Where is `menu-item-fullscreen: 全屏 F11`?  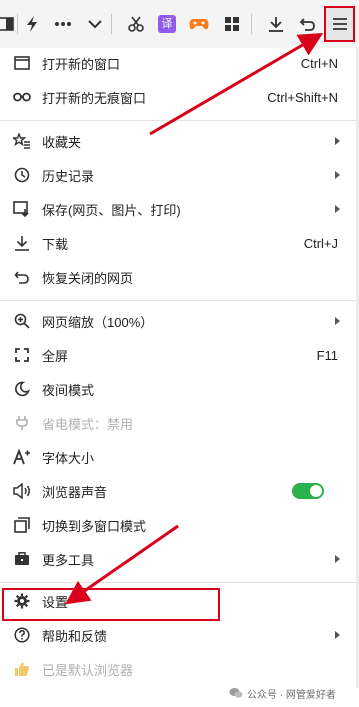
menu-item-fullscreen: 全屏 F11 is located at coordinates (178, 355).